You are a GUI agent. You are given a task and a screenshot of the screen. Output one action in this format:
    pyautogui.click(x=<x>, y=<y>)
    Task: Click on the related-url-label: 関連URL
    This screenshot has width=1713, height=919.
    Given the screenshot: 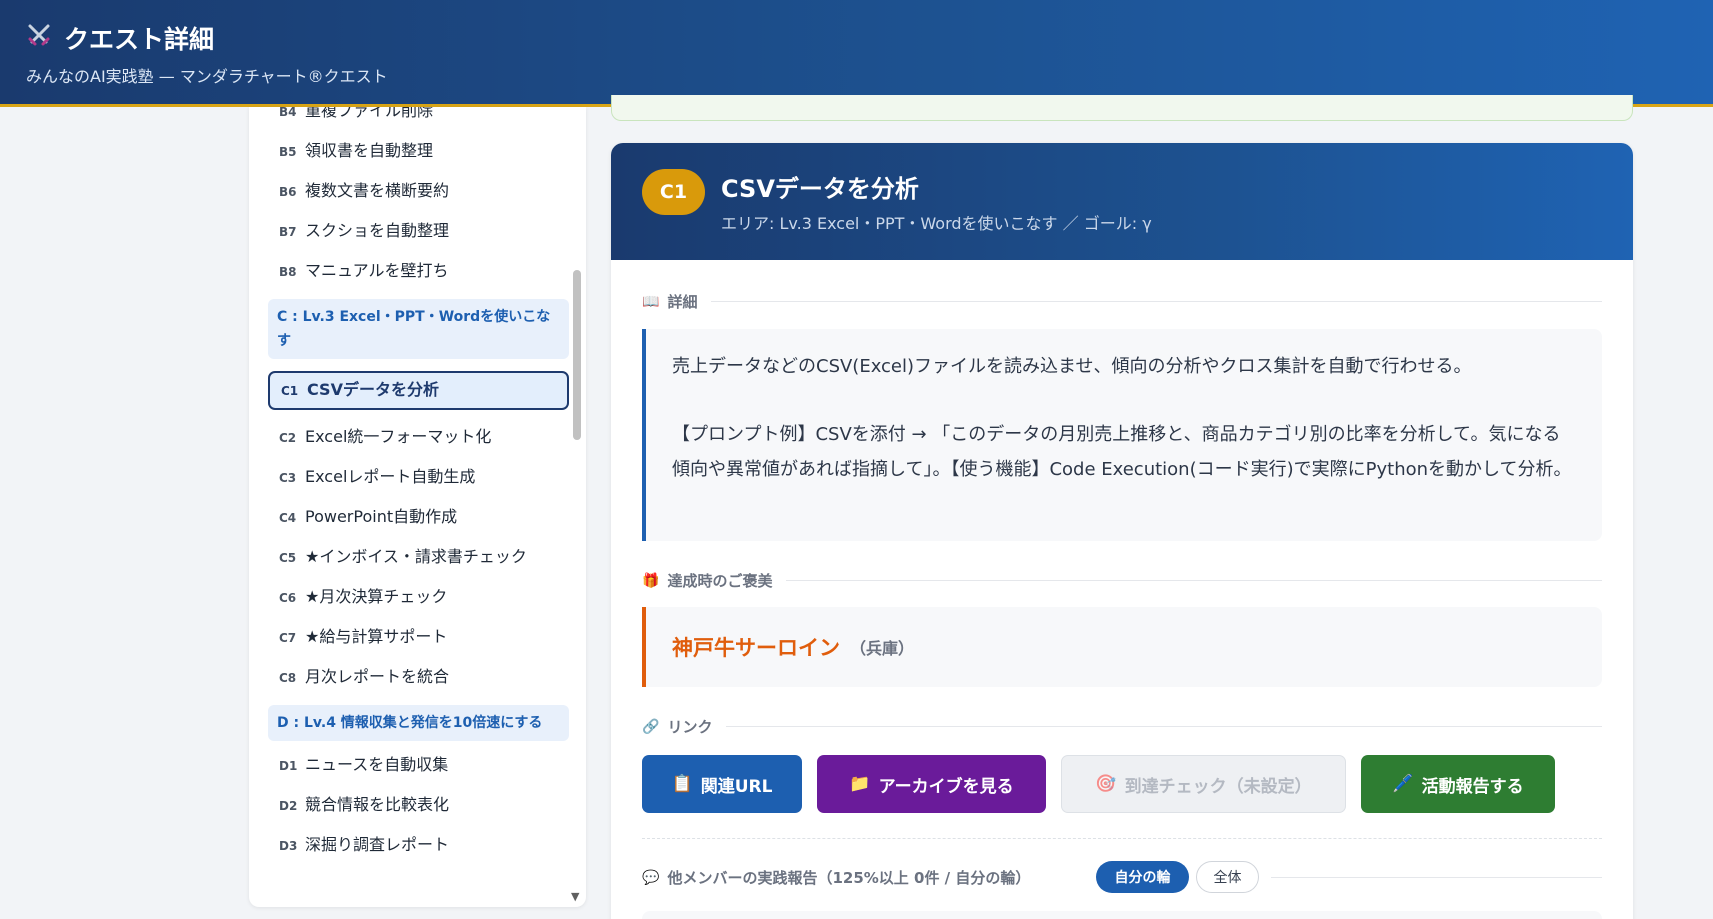 What is the action you would take?
    pyautogui.click(x=736, y=786)
    